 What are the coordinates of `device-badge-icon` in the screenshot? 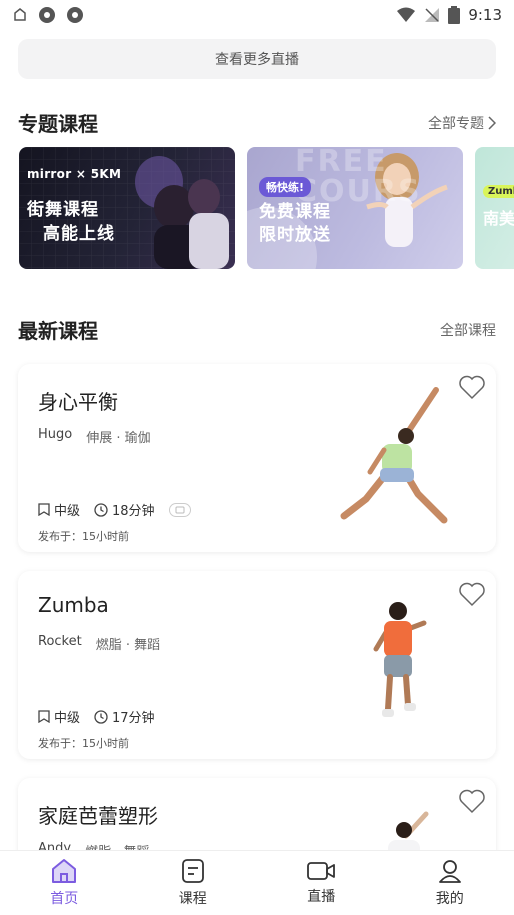 It's located at (179, 509).